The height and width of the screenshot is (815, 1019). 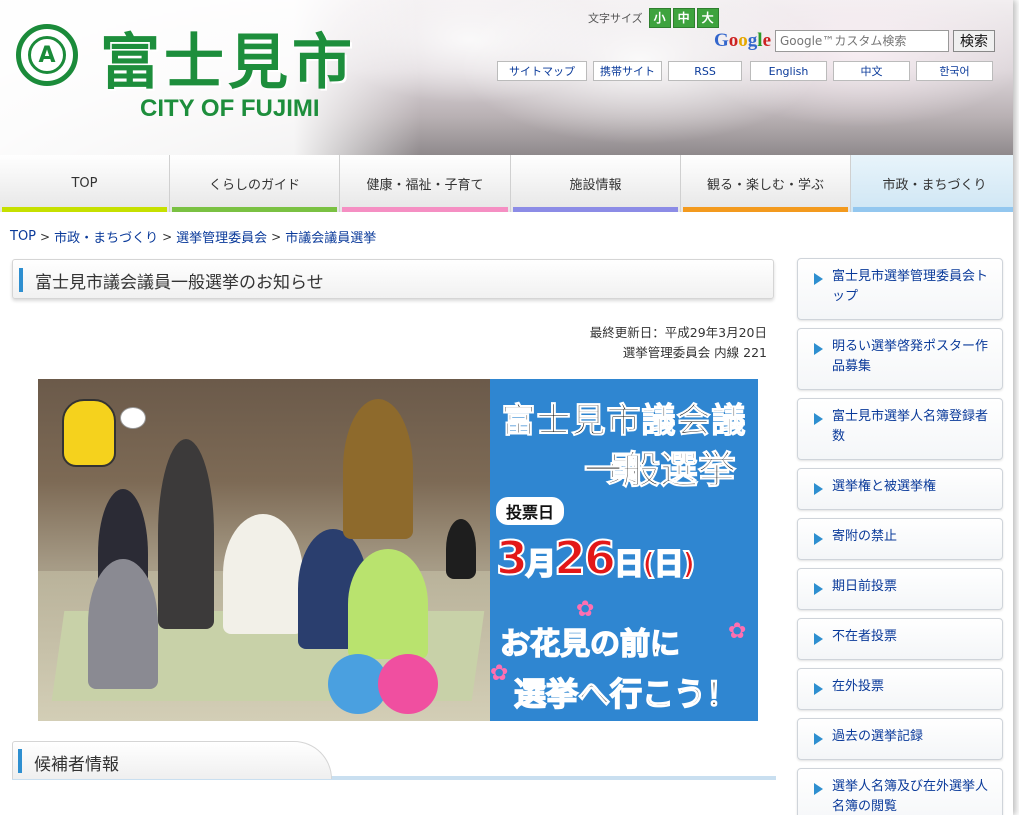 I want to click on sidebar-item-label: 在外投票, so click(x=858, y=686).